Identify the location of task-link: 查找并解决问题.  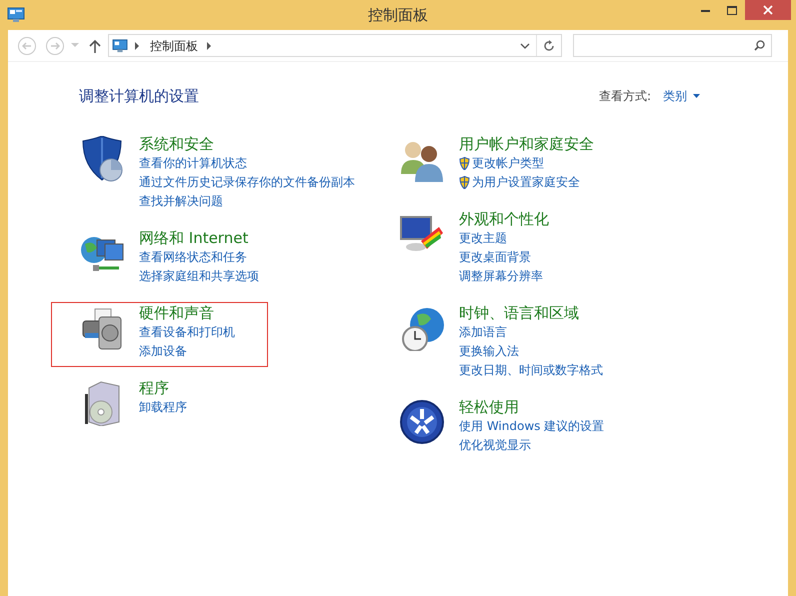
(181, 201).